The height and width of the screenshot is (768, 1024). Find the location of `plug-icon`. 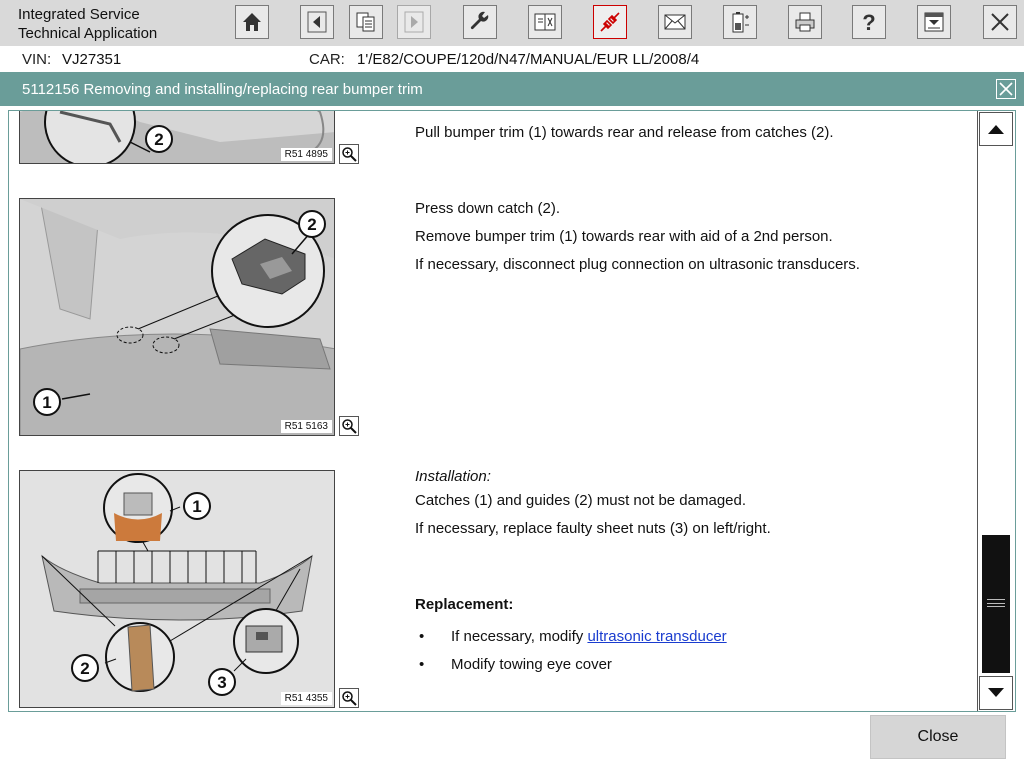

plug-icon is located at coordinates (610, 22).